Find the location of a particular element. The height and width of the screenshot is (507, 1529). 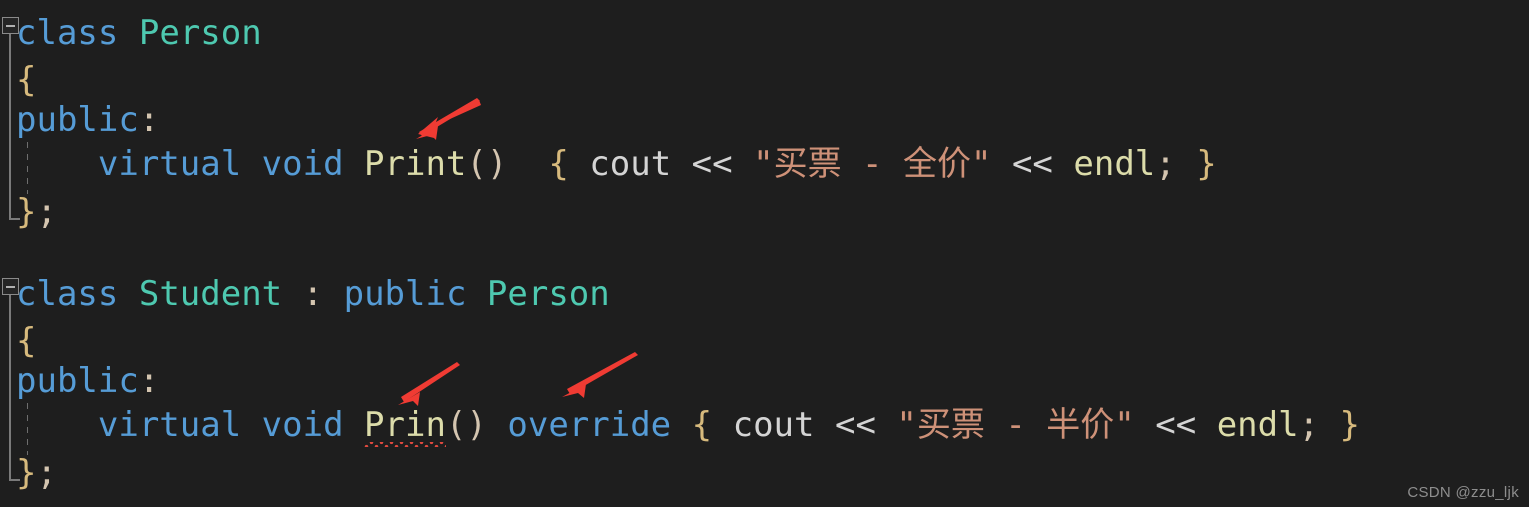

token-keyword-virtual: virtual is located at coordinates (169, 164).